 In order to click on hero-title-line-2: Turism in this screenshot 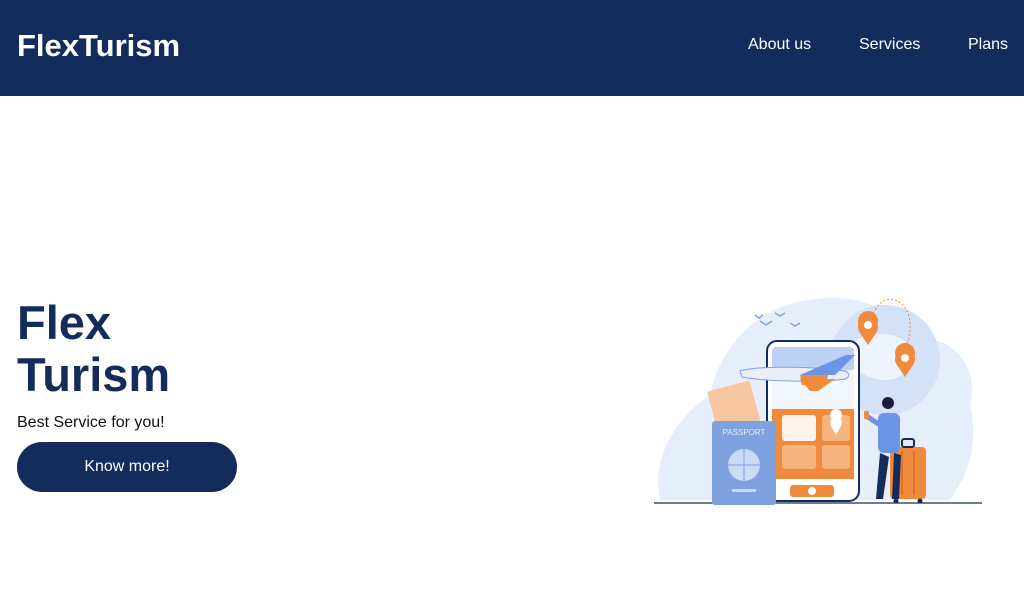, I will do `click(94, 374)`.